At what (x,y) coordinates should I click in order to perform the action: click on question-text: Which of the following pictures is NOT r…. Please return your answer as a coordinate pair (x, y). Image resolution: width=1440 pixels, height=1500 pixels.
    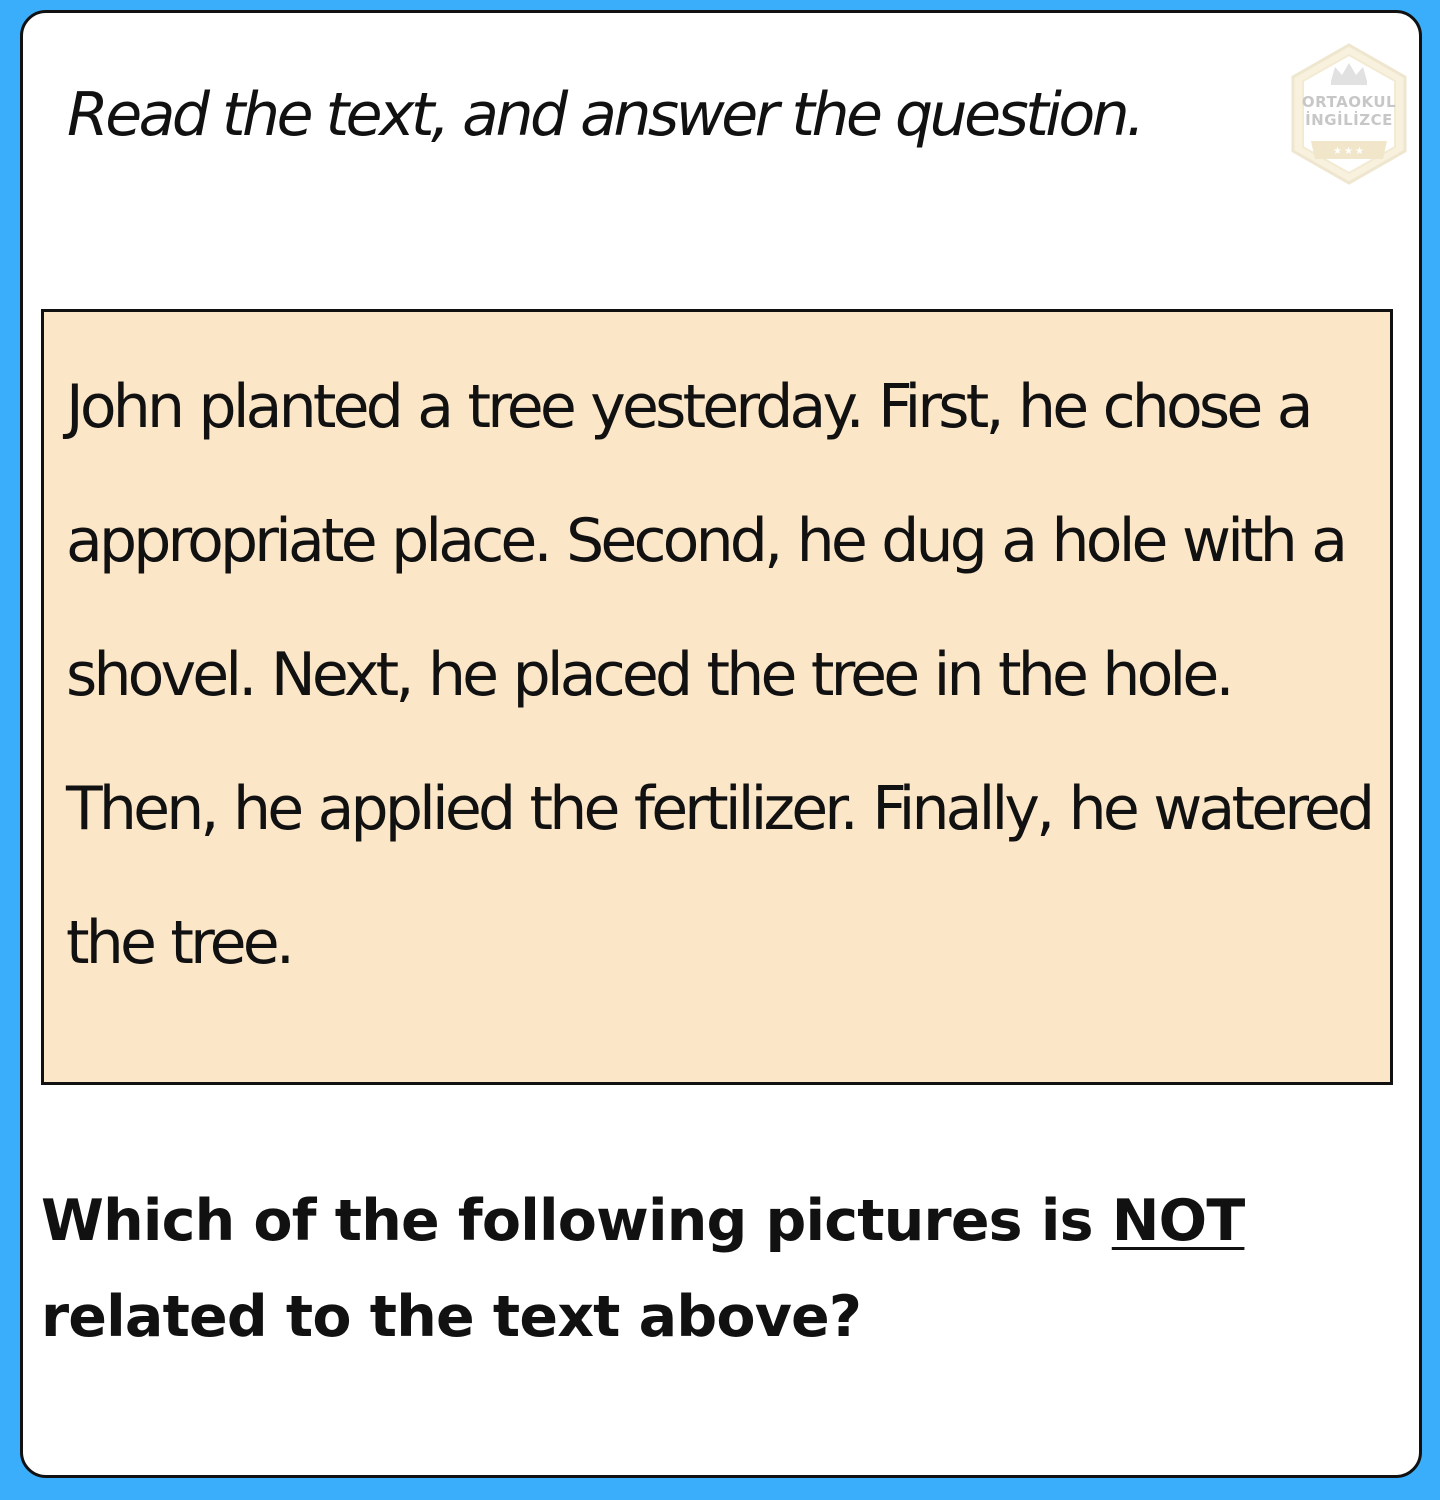
    Looking at the image, I should click on (716, 1269).